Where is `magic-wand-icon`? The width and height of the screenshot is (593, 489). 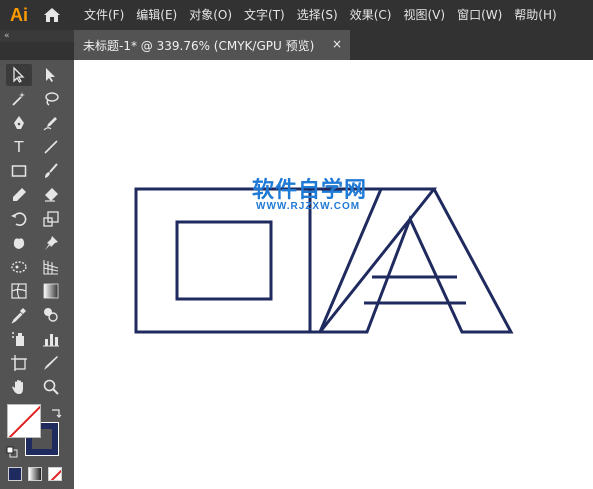 magic-wand-icon is located at coordinates (18, 99).